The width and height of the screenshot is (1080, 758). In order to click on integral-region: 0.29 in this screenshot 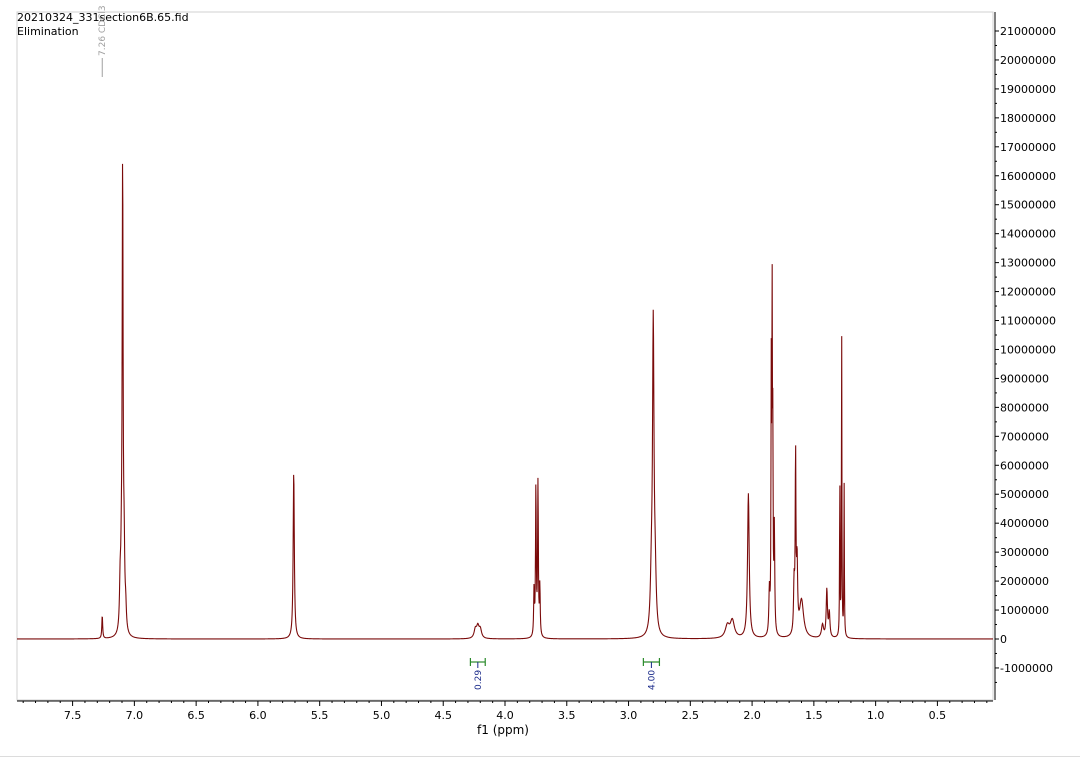, I will do `click(477, 674)`.